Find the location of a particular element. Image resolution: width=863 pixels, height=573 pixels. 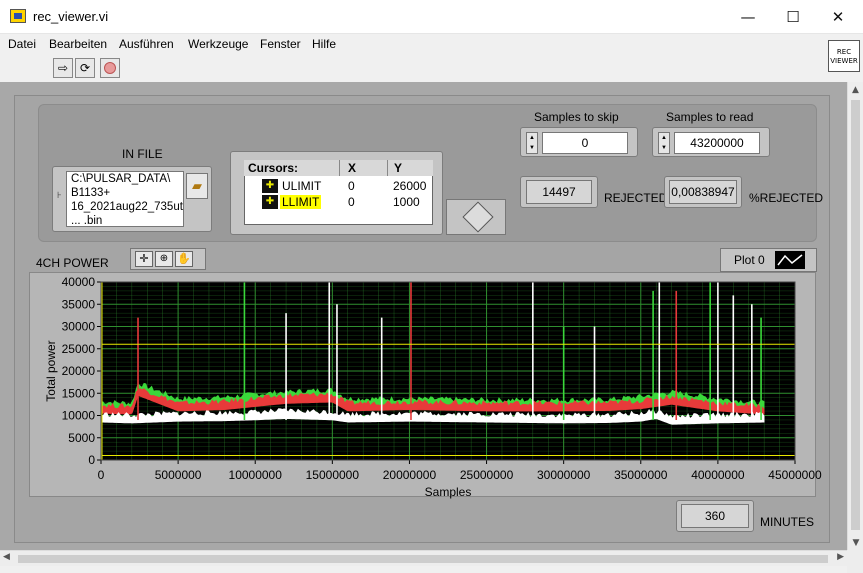

x-tick-label: 0 is located at coordinates (101, 475).